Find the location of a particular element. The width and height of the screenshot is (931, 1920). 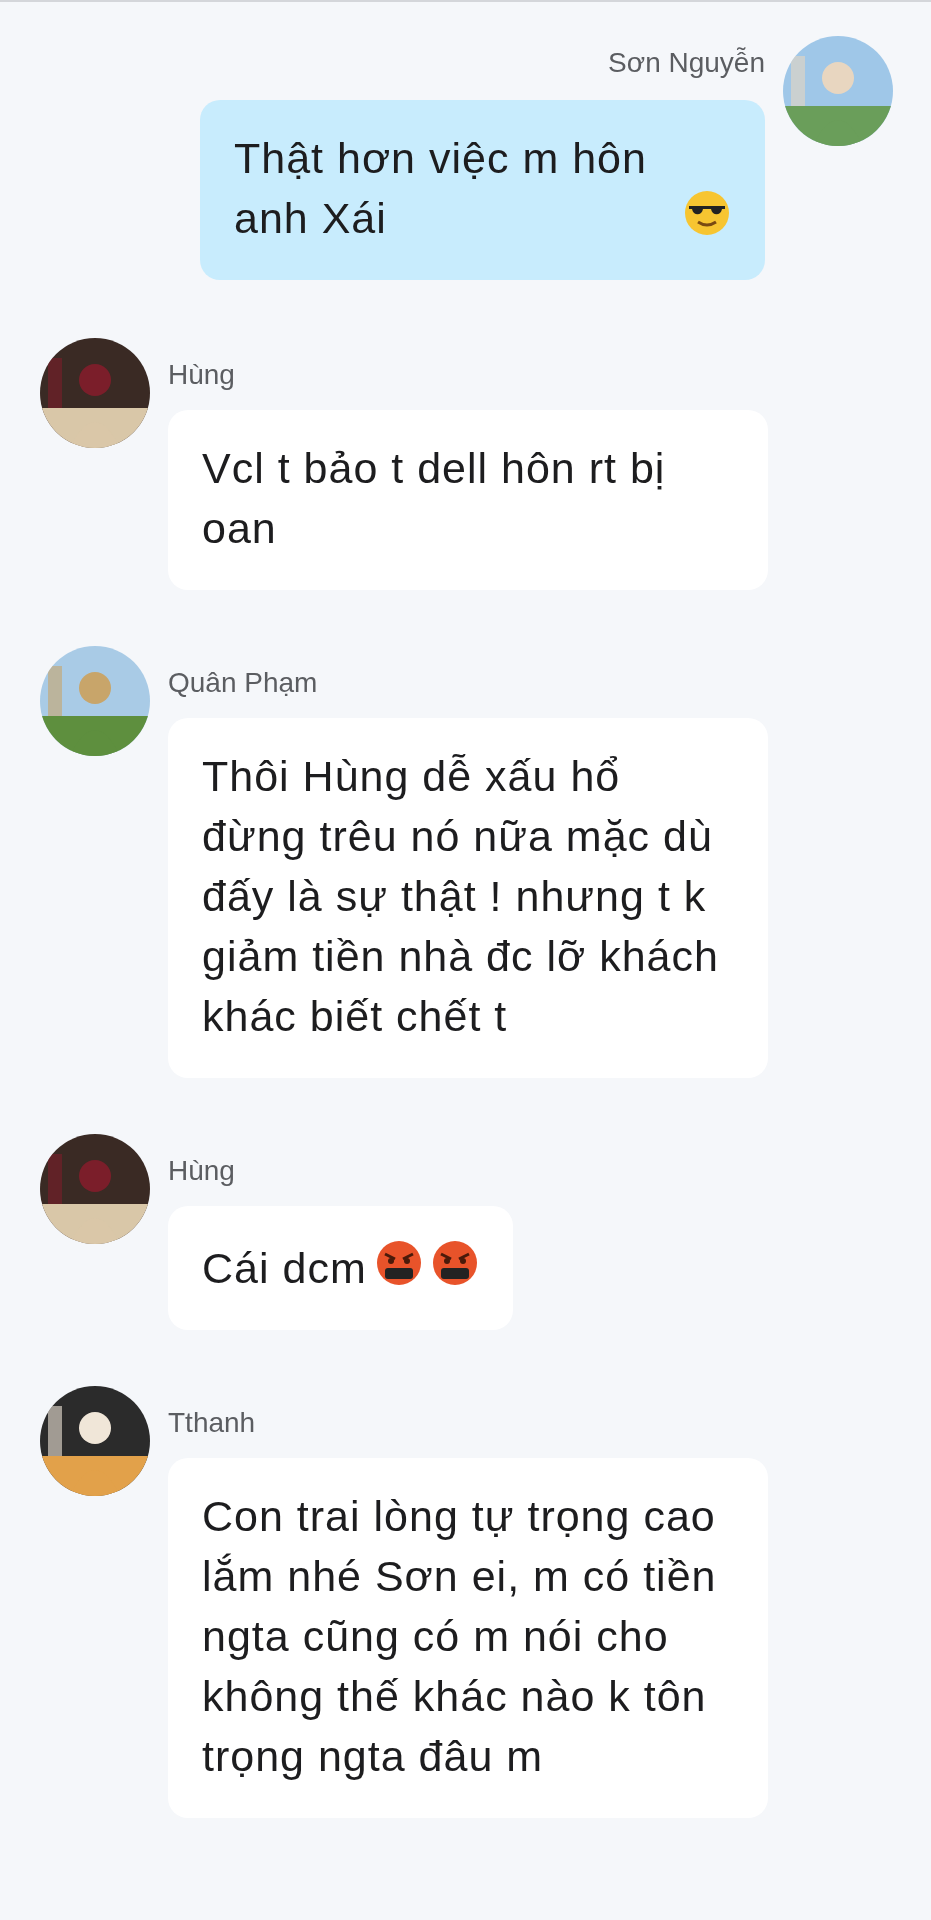

message-bubble: Thôi Hùng dễ xấu hổ đừng trêu nó nữa mặc dù đấy là sự thật ! nhưng t k giảm tiền nhà đc lỡ khách khác biết chết t is located at coordinates (468, 898).